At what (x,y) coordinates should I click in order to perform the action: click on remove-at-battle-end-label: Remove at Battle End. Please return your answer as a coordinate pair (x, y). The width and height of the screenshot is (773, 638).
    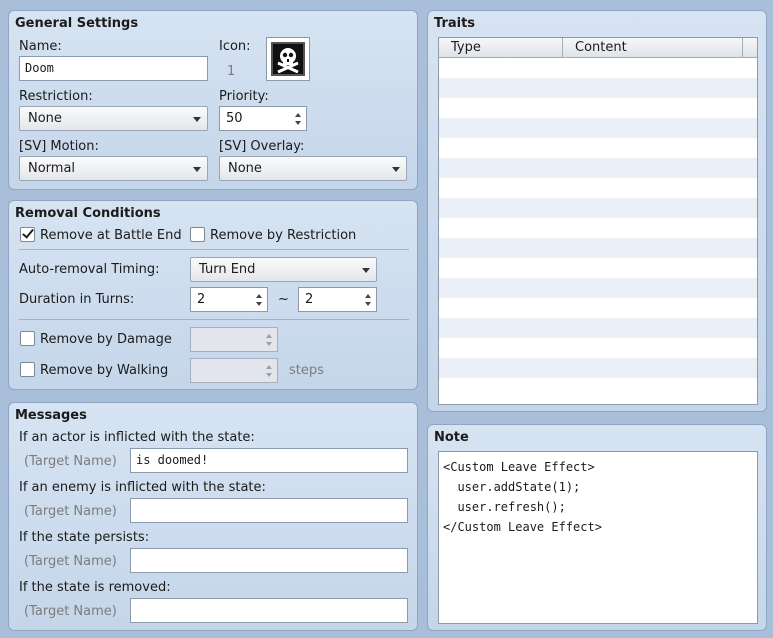
    Looking at the image, I should click on (111, 235).